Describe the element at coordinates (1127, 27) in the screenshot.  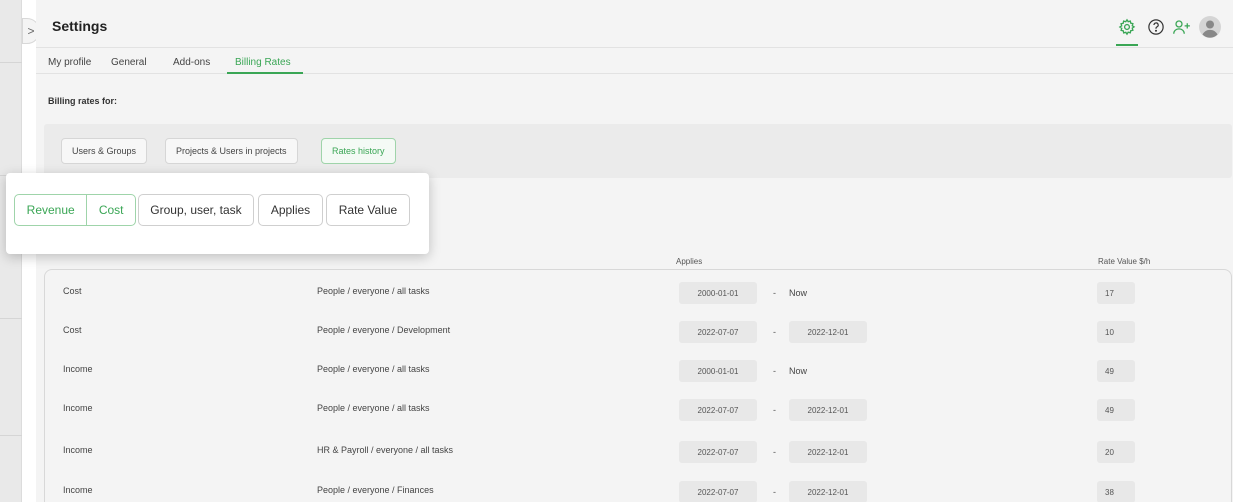
I see `gear-icon` at that location.